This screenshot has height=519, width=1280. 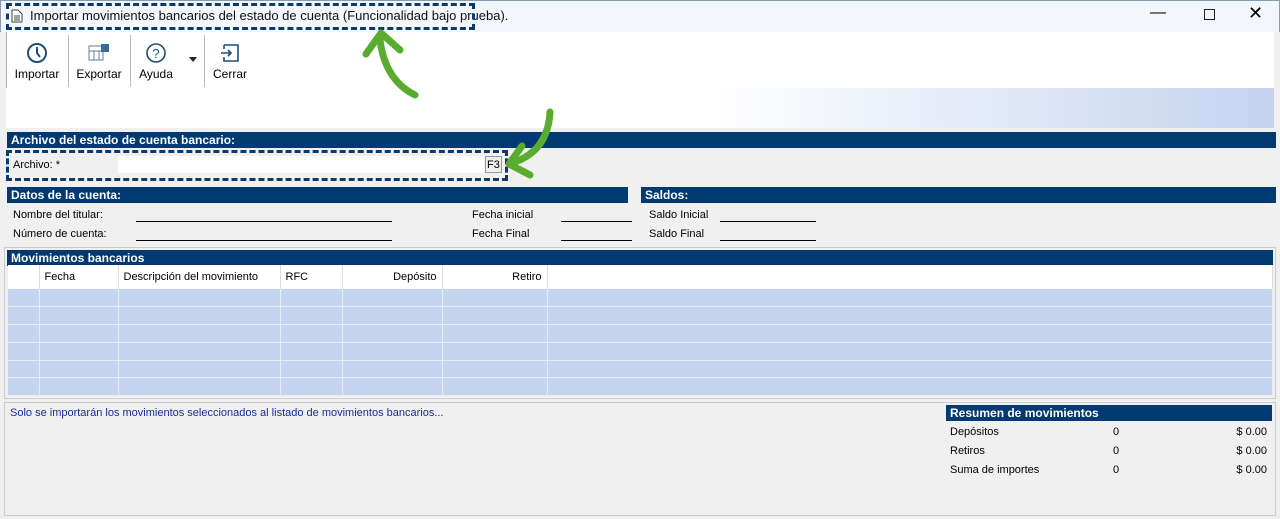 What do you see at coordinates (1209, 14) in the screenshot?
I see `maximize-button` at bounding box center [1209, 14].